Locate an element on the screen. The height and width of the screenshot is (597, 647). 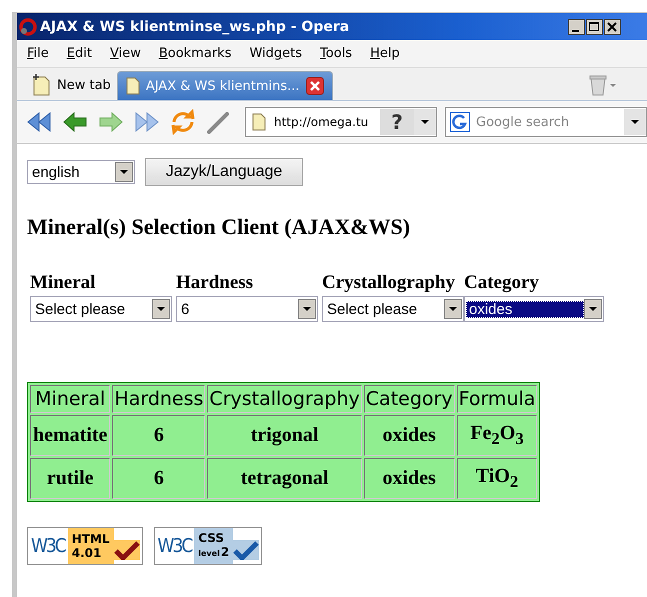
window-title: AJAX & WS klientminse_ws.php - Opera is located at coordinates (195, 26).